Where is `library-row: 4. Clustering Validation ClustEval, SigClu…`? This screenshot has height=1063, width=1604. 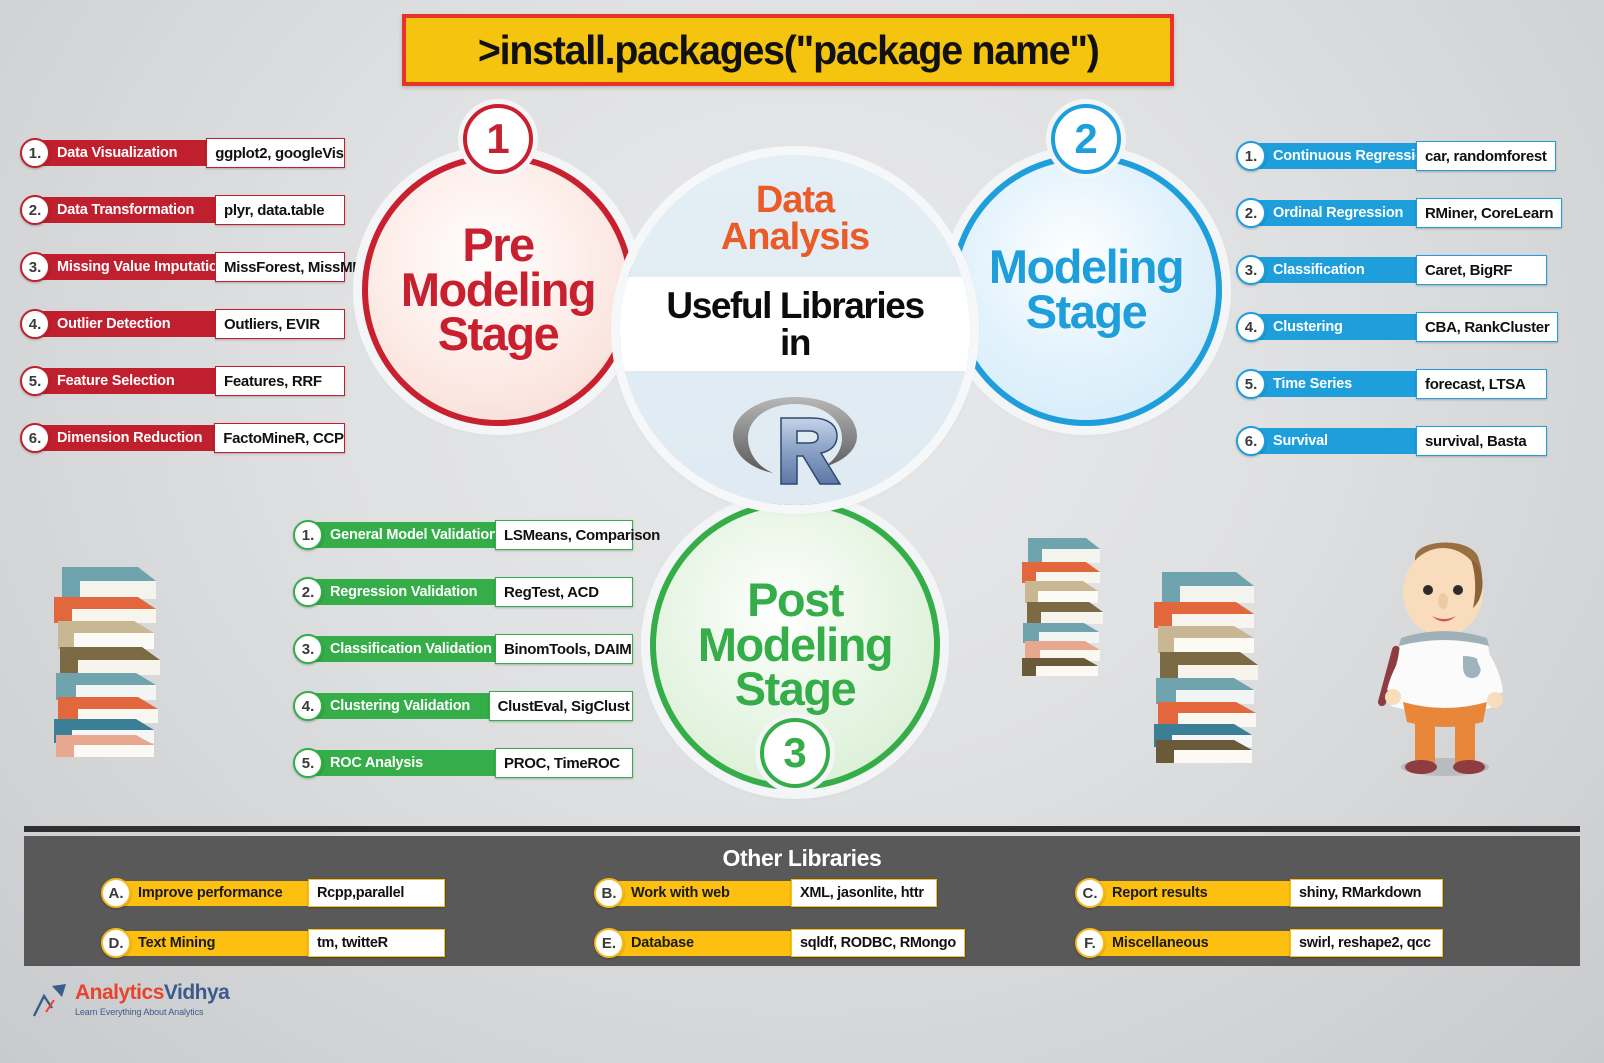
library-row: 4. Clustering Validation ClustEval, SigClu… is located at coordinates (463, 706).